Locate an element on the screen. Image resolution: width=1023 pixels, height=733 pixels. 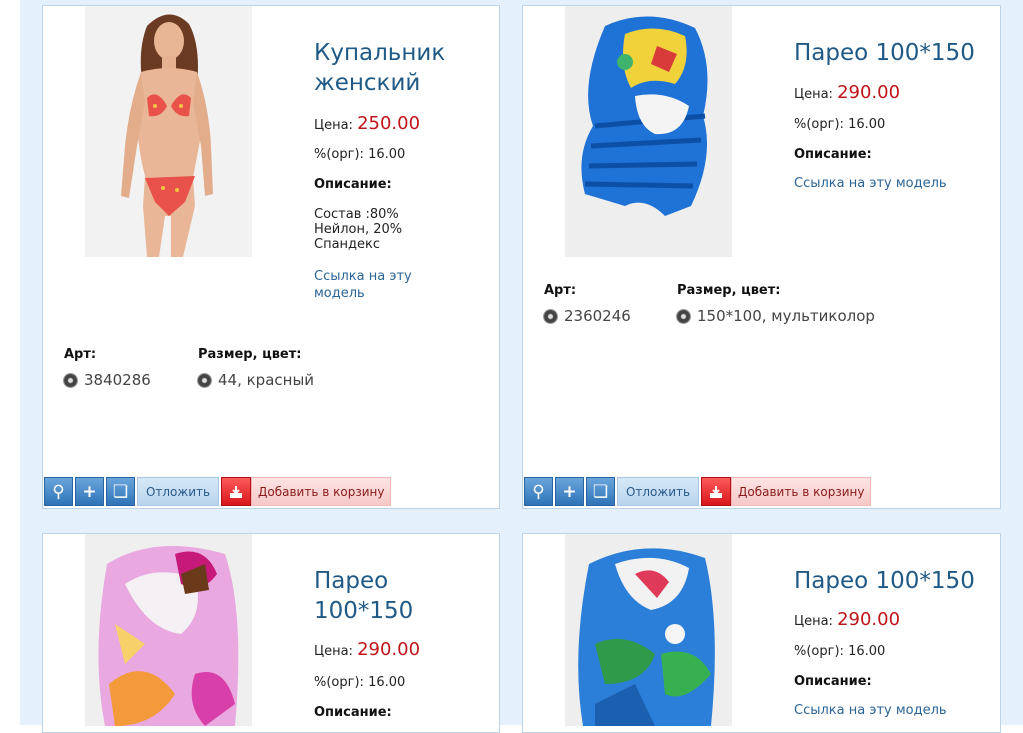
size-text: 150*100, мультиколор is located at coordinates (786, 316).